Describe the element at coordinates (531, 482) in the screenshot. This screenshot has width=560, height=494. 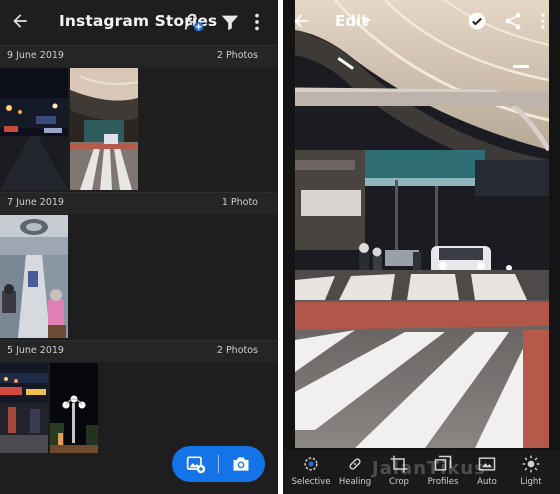
I see `tool-label: Light` at that location.